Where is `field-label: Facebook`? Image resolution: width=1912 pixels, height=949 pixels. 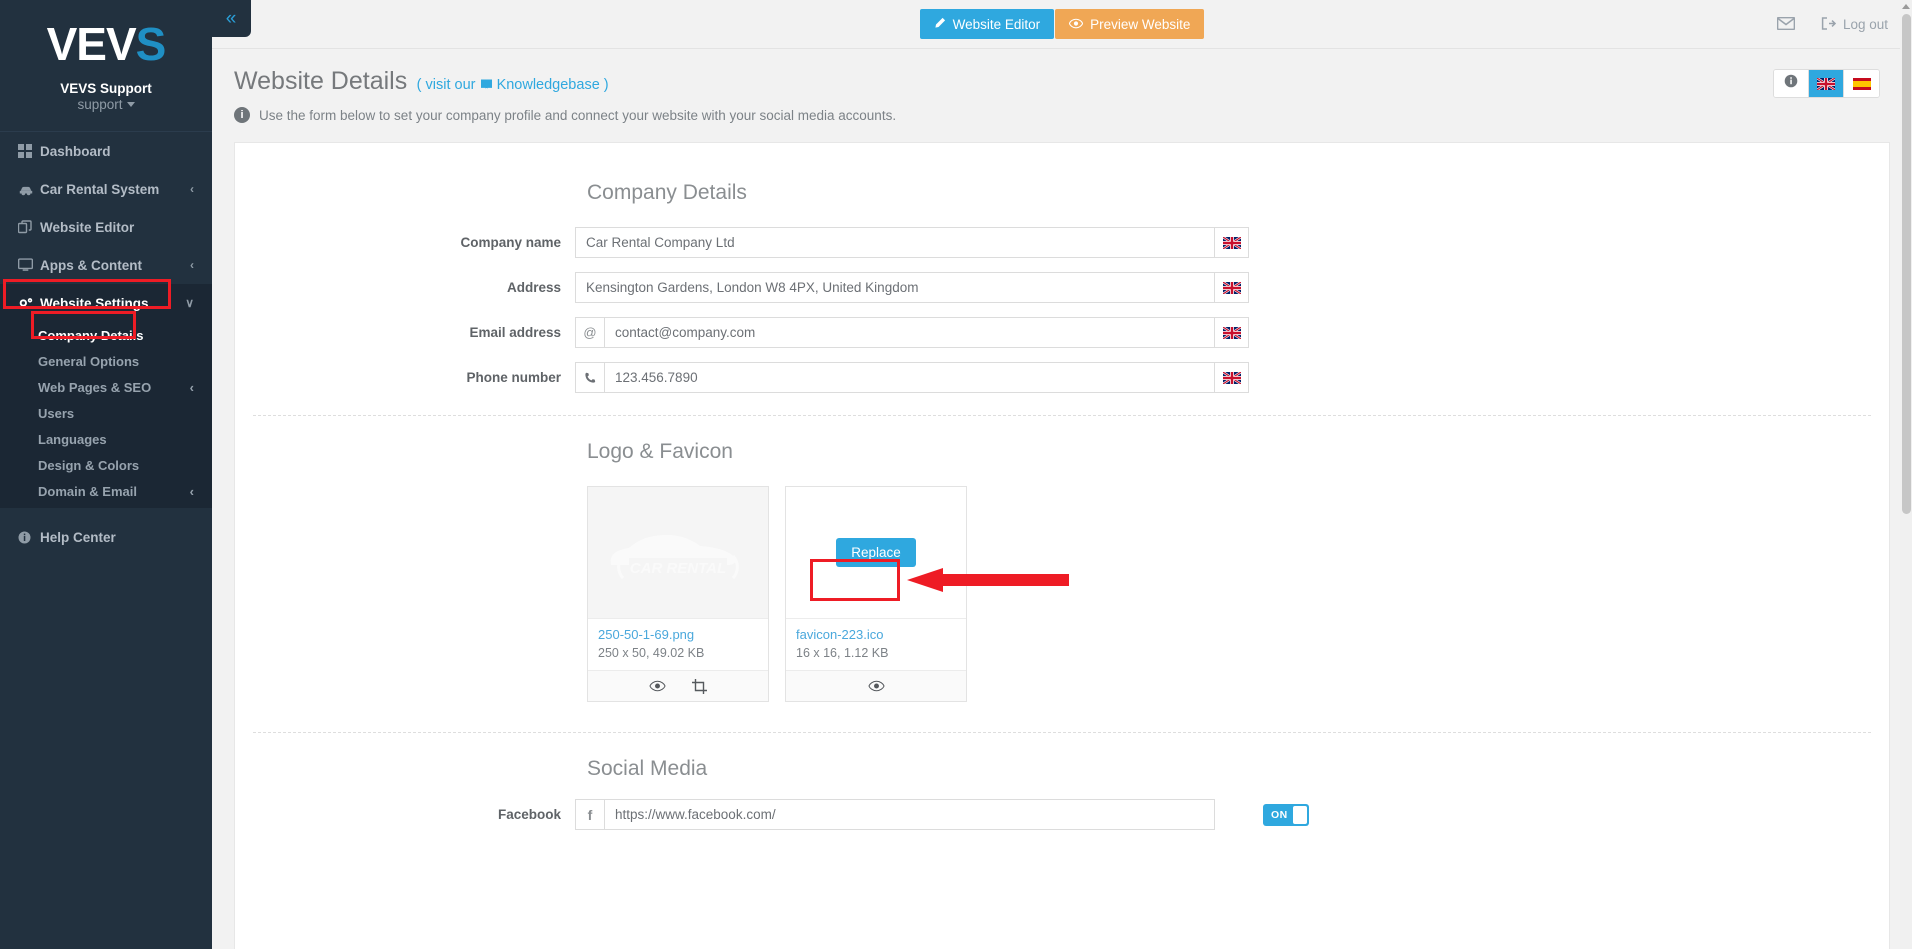 field-label: Facebook is located at coordinates (529, 814).